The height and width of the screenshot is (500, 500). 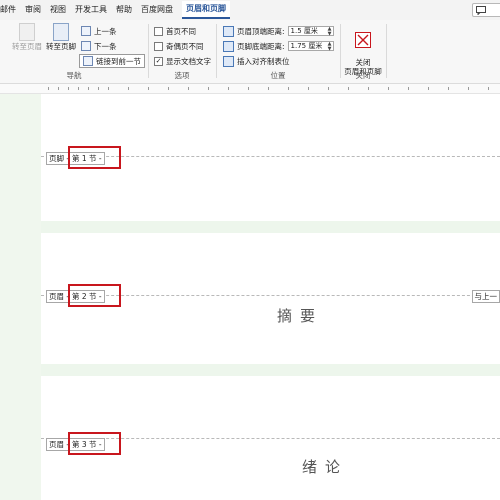 What do you see at coordinates (363, 40) in the screenshot?
I see `close-icon` at bounding box center [363, 40].